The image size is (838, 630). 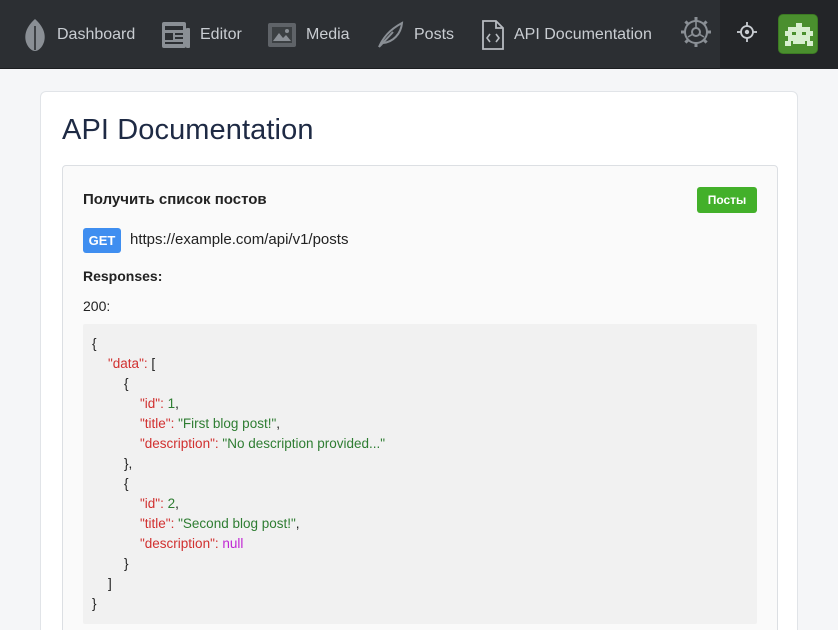 I want to click on responses-label: Responses:, so click(x=123, y=276).